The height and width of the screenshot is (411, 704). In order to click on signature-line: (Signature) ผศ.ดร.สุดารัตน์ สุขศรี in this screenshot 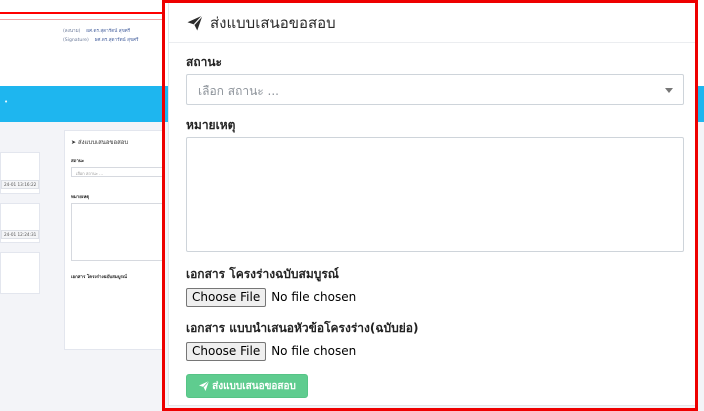, I will do `click(100, 40)`.